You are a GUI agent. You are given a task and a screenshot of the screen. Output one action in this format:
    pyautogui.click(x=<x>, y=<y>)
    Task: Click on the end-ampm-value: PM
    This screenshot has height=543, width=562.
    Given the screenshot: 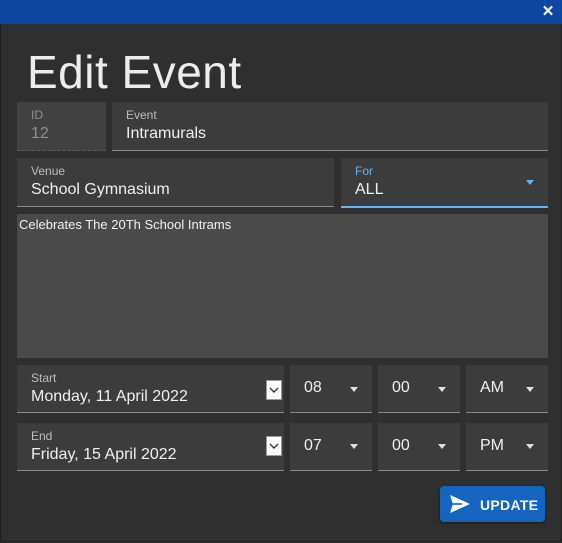 What is the action you would take?
    pyautogui.click(x=492, y=445)
    